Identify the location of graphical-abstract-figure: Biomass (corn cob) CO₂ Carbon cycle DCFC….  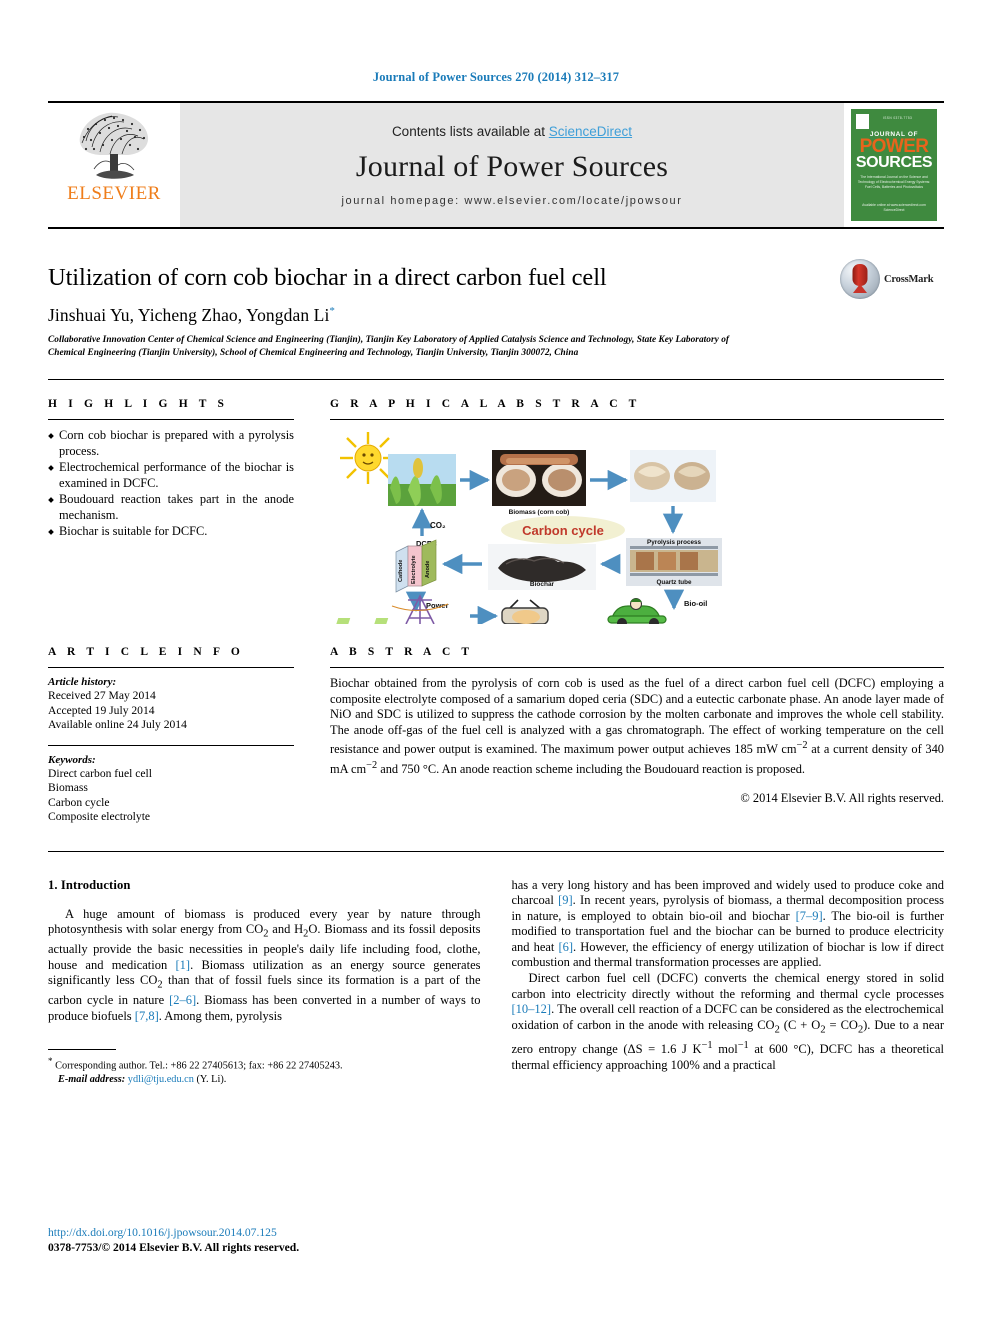
(637, 526).